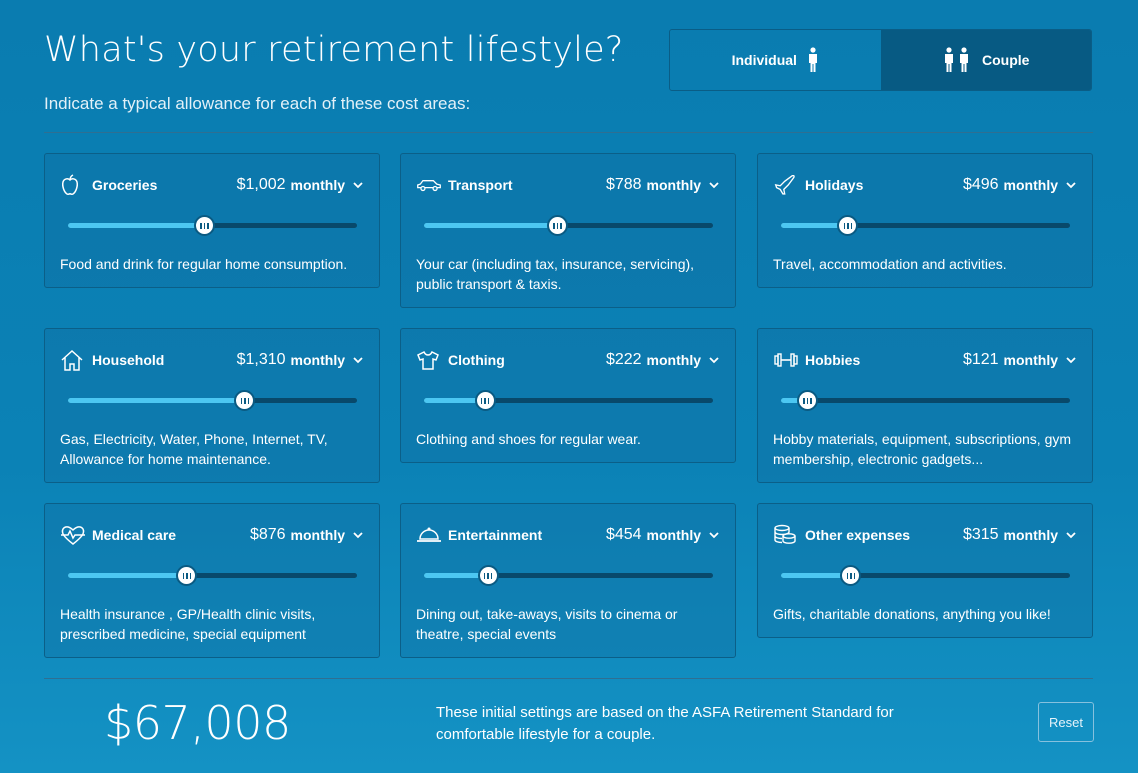  What do you see at coordinates (211, 360) in the screenshot?
I see `card-header: Household $1,310 monthly` at bounding box center [211, 360].